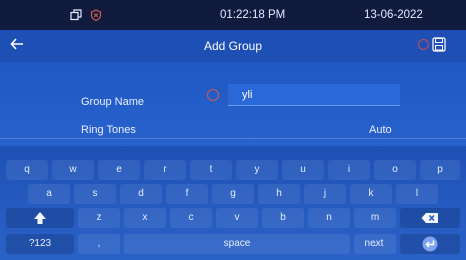 The height and width of the screenshot is (260, 466). Describe the element at coordinates (141, 194) in the screenshot. I see `key-d: d` at that location.